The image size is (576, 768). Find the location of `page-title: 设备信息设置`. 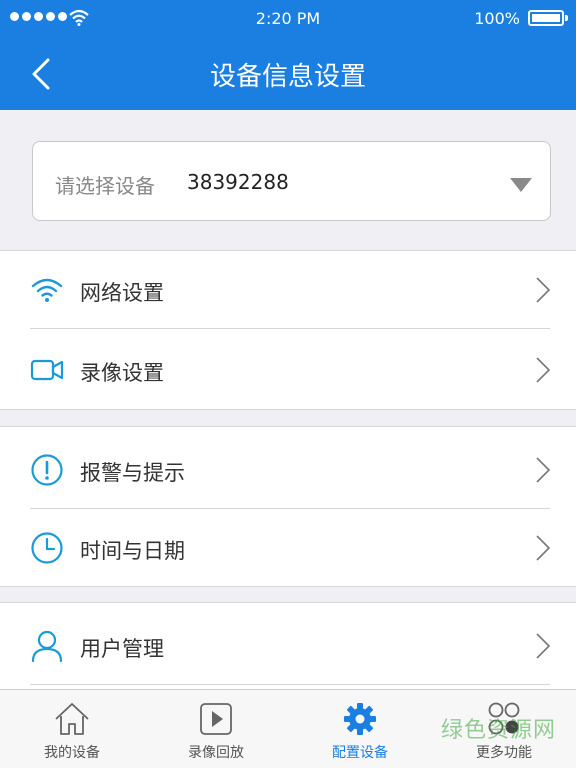

page-title: 设备信息设置 is located at coordinates (287, 77).